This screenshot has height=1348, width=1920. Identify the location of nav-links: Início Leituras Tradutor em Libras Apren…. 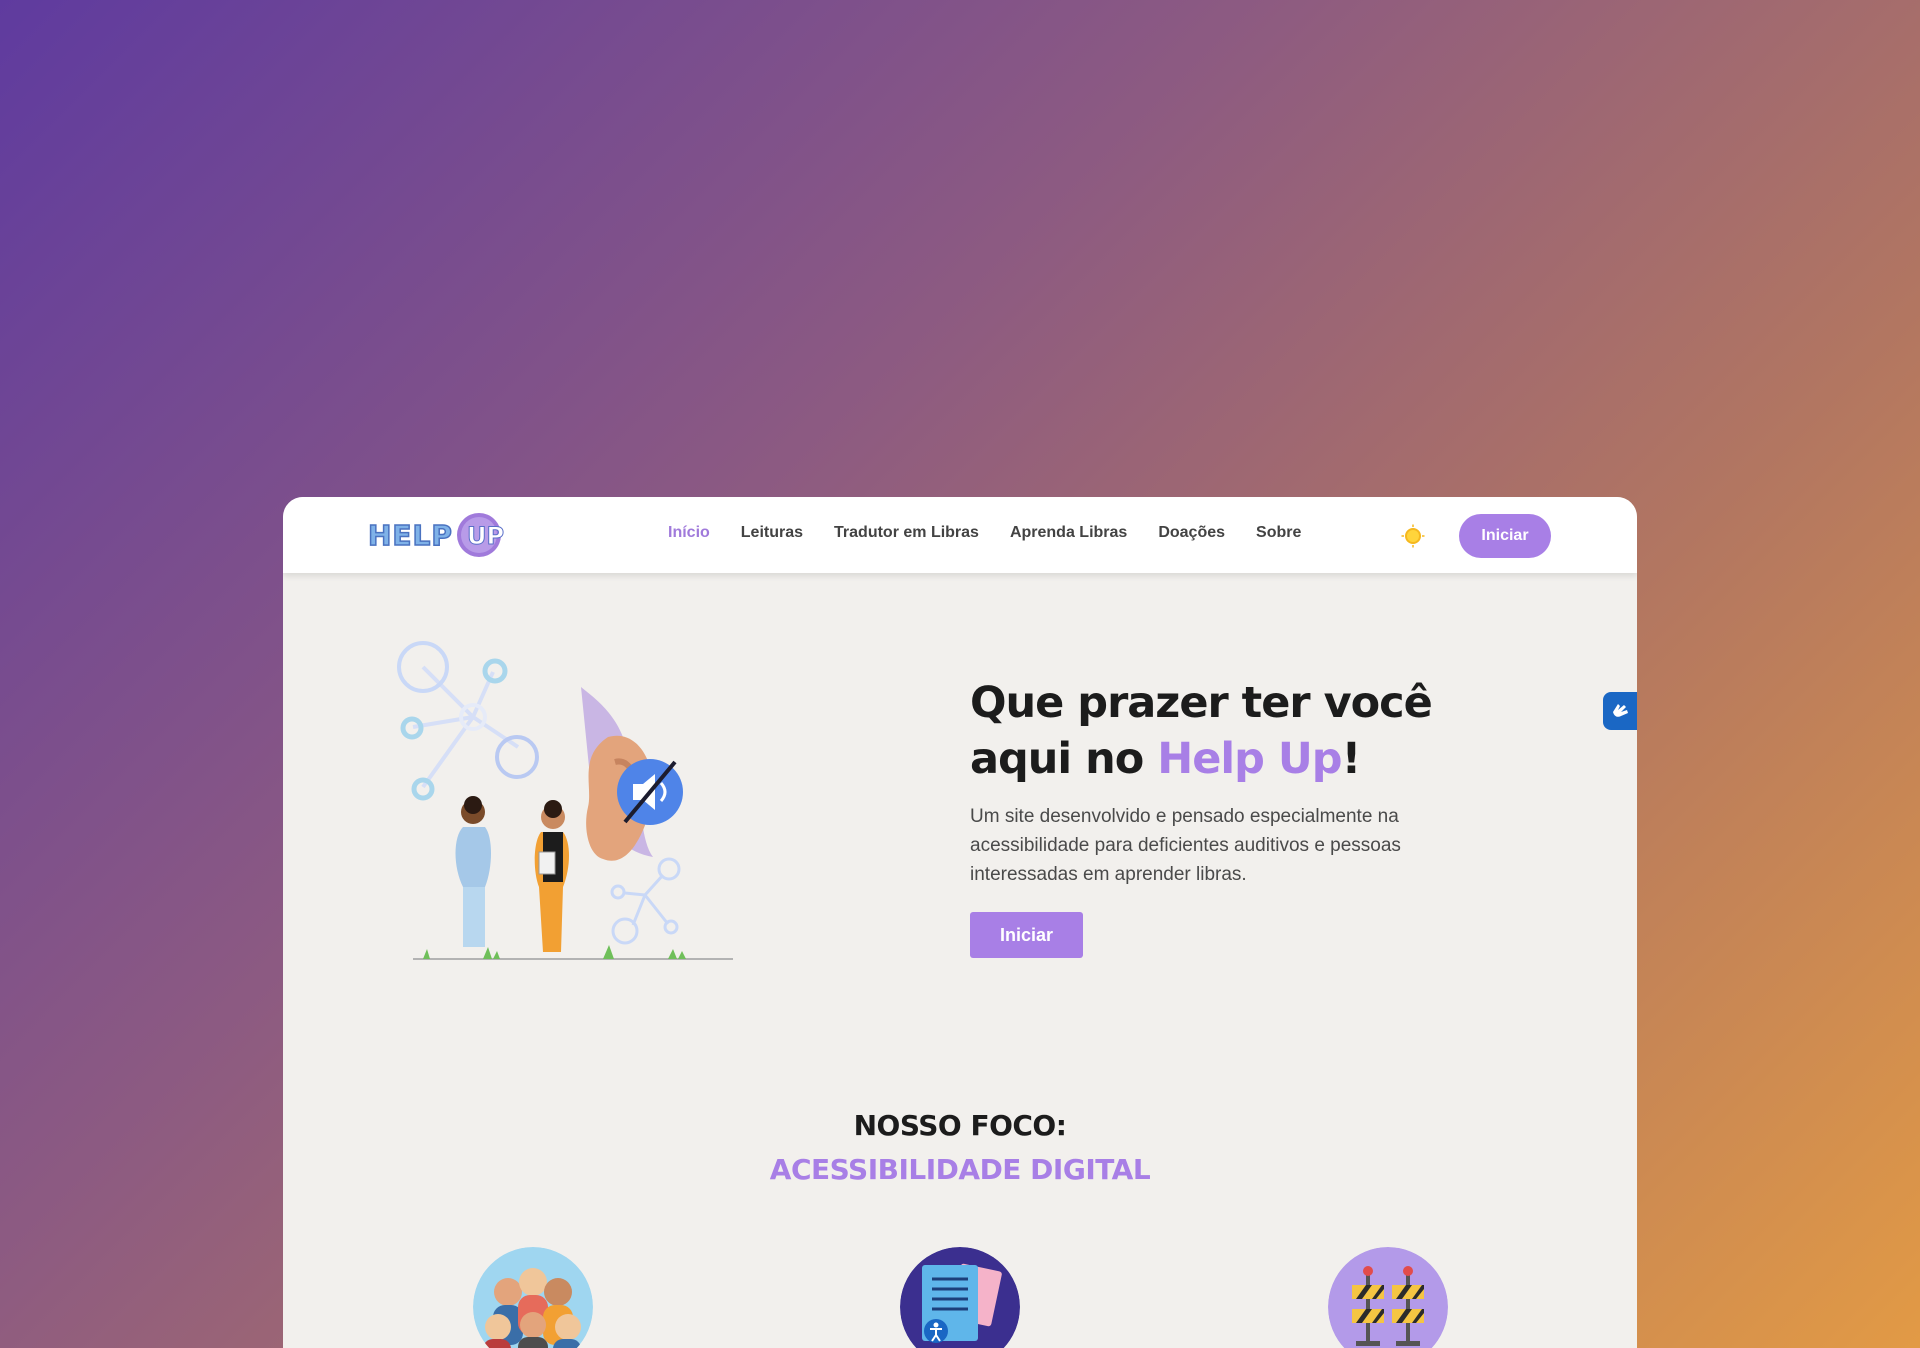
(984, 533).